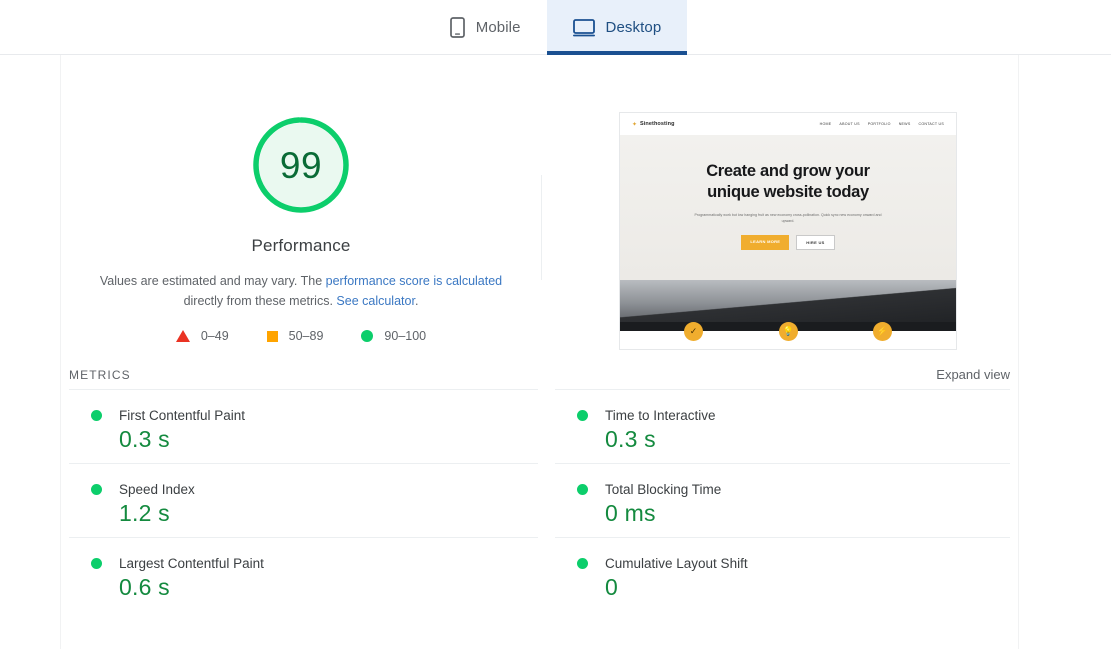  Describe the element at coordinates (849, 124) in the screenshot. I see `thumbnail-nav-item: ABOUT US` at that location.